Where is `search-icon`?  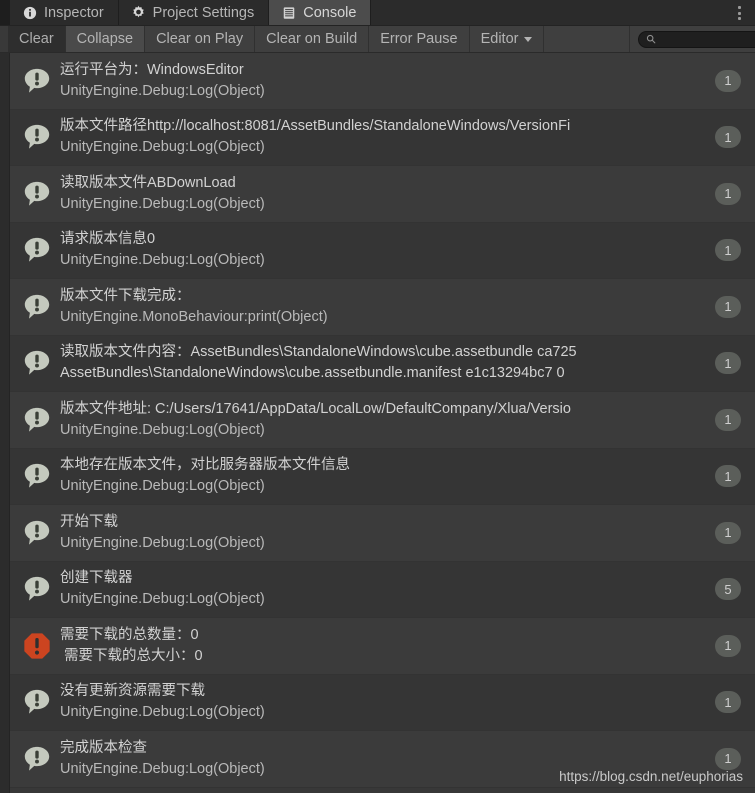 search-icon is located at coordinates (651, 39).